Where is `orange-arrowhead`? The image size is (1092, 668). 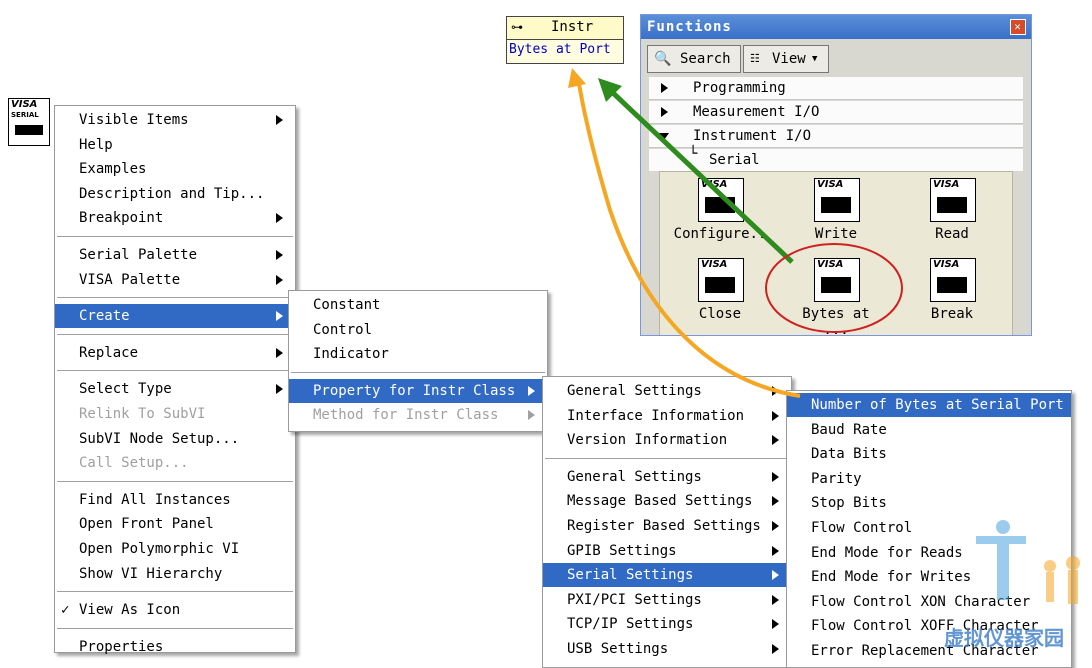
orange-arrowhead is located at coordinates (577, 78).